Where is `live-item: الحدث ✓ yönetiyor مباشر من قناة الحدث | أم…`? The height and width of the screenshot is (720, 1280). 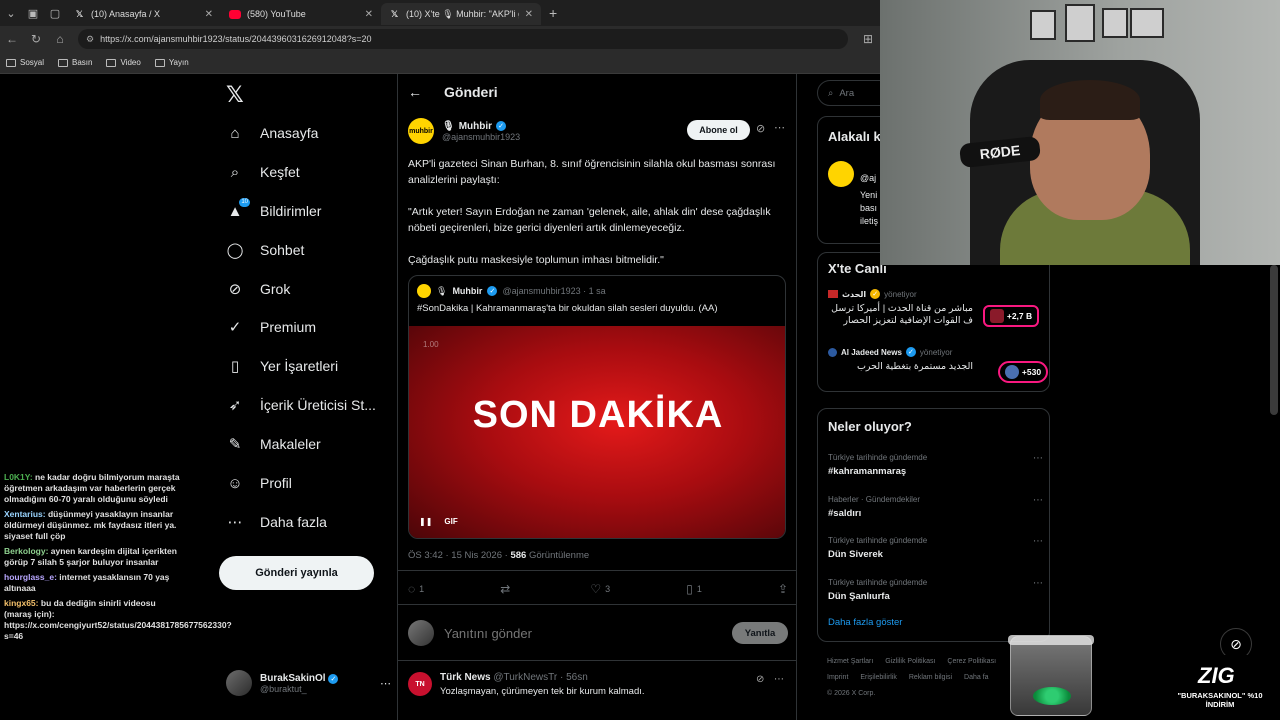
live-item: الحدث ✓ yönetiyor مباشر من قناة الحدث | أم… is located at coordinates (935, 308).